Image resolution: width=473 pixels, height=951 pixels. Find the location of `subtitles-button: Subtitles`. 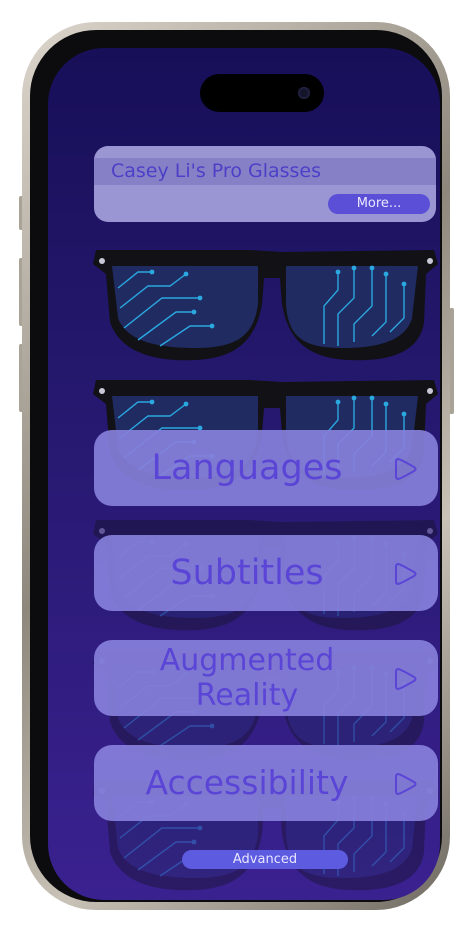

subtitles-button: Subtitles is located at coordinates (266, 573).